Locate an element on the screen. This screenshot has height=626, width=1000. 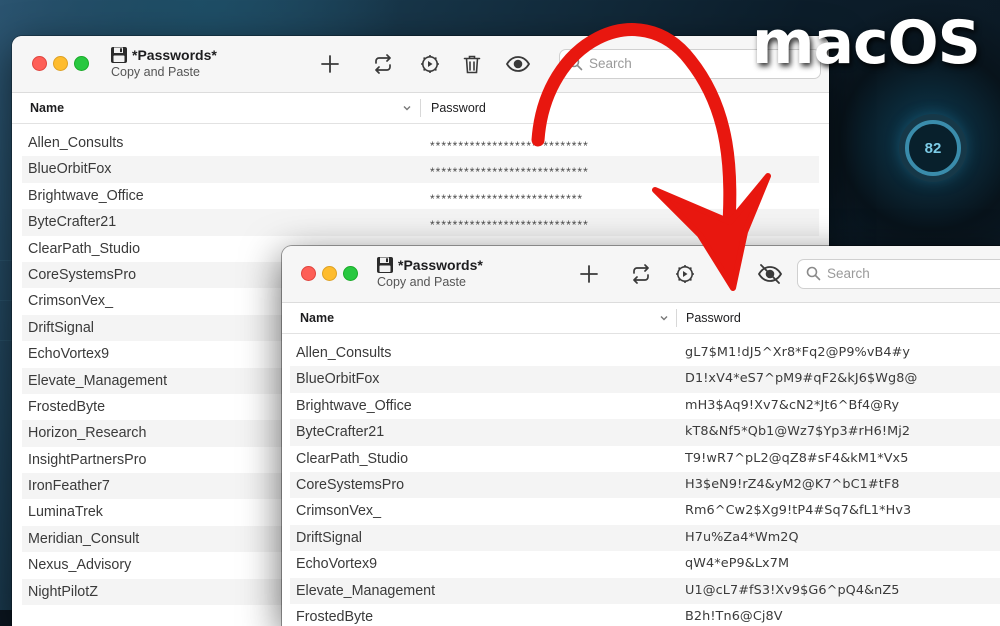
entry-password: Rm6^Cw2$Xg9!tP4#Sq7&fL1*Hv3 is located at coordinates (798, 510).